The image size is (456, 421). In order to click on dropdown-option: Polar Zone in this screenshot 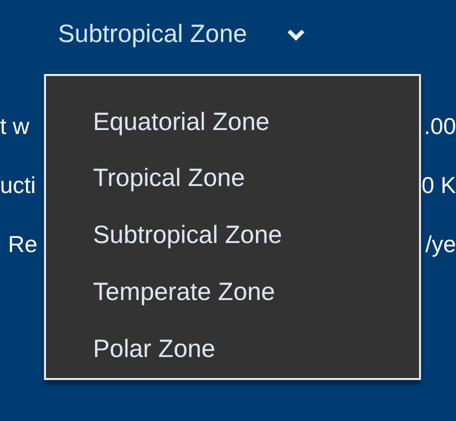, I will do `click(131, 349)`.